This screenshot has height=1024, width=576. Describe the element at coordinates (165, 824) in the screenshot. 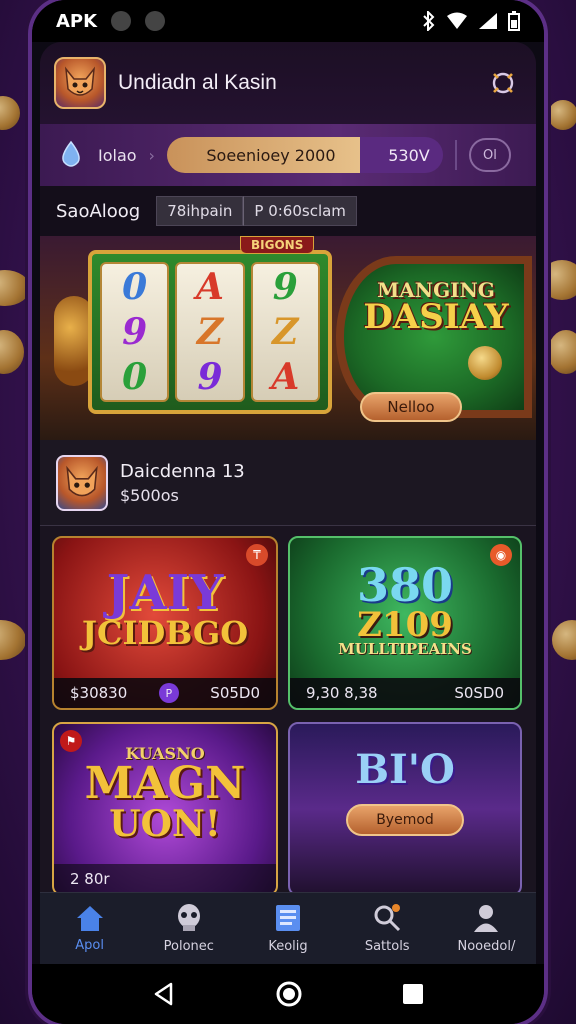

I see `card-subtitle: UON!` at that location.